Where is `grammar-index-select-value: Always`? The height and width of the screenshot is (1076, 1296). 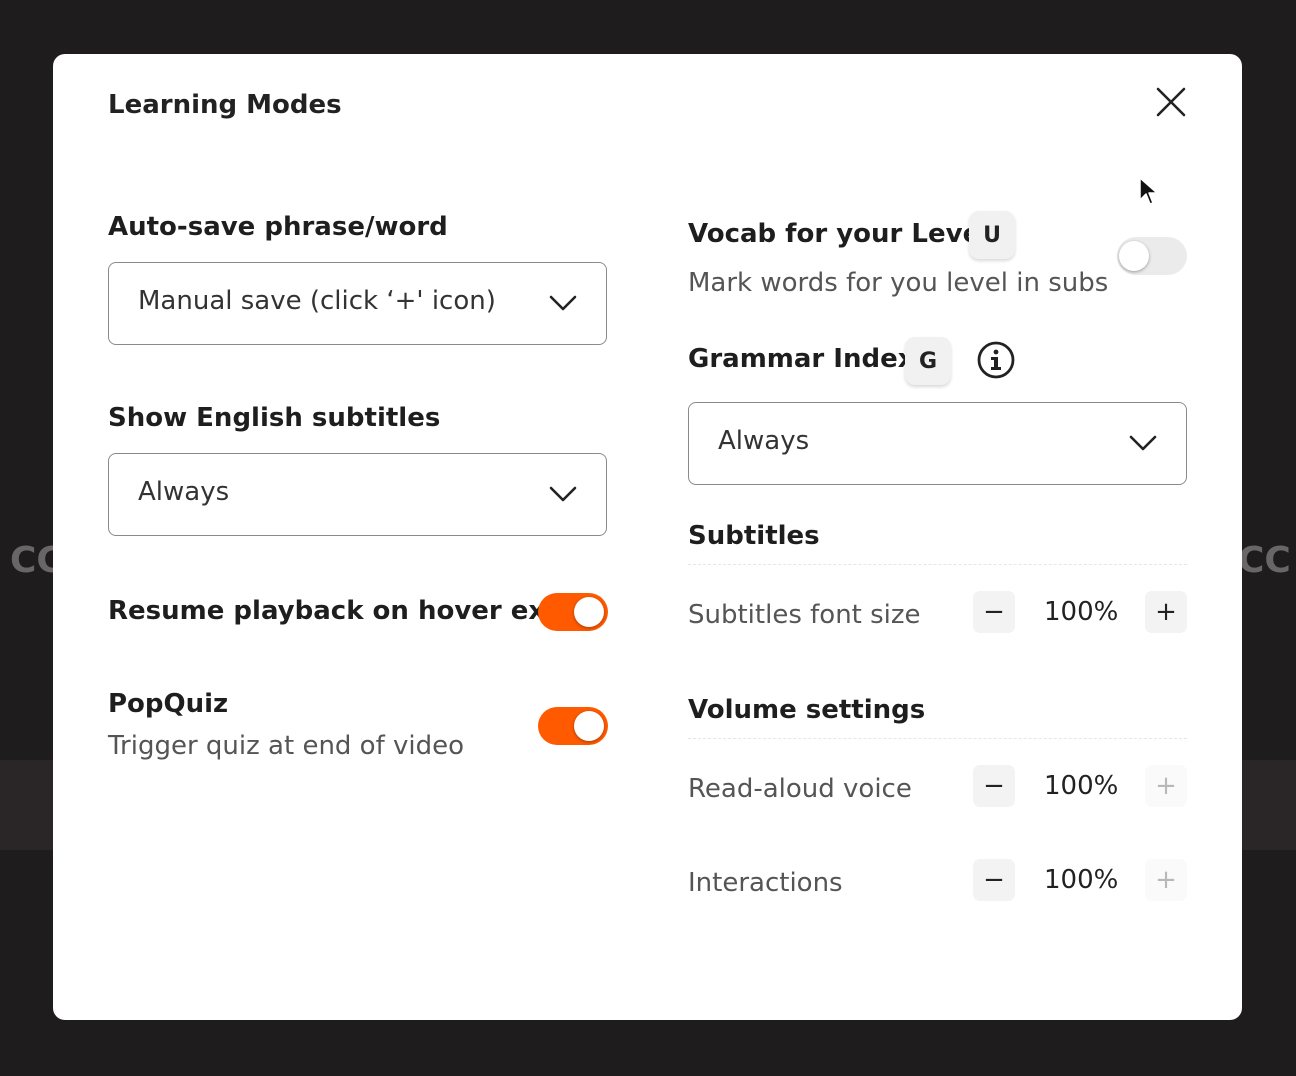 grammar-index-select-value: Always is located at coordinates (764, 441).